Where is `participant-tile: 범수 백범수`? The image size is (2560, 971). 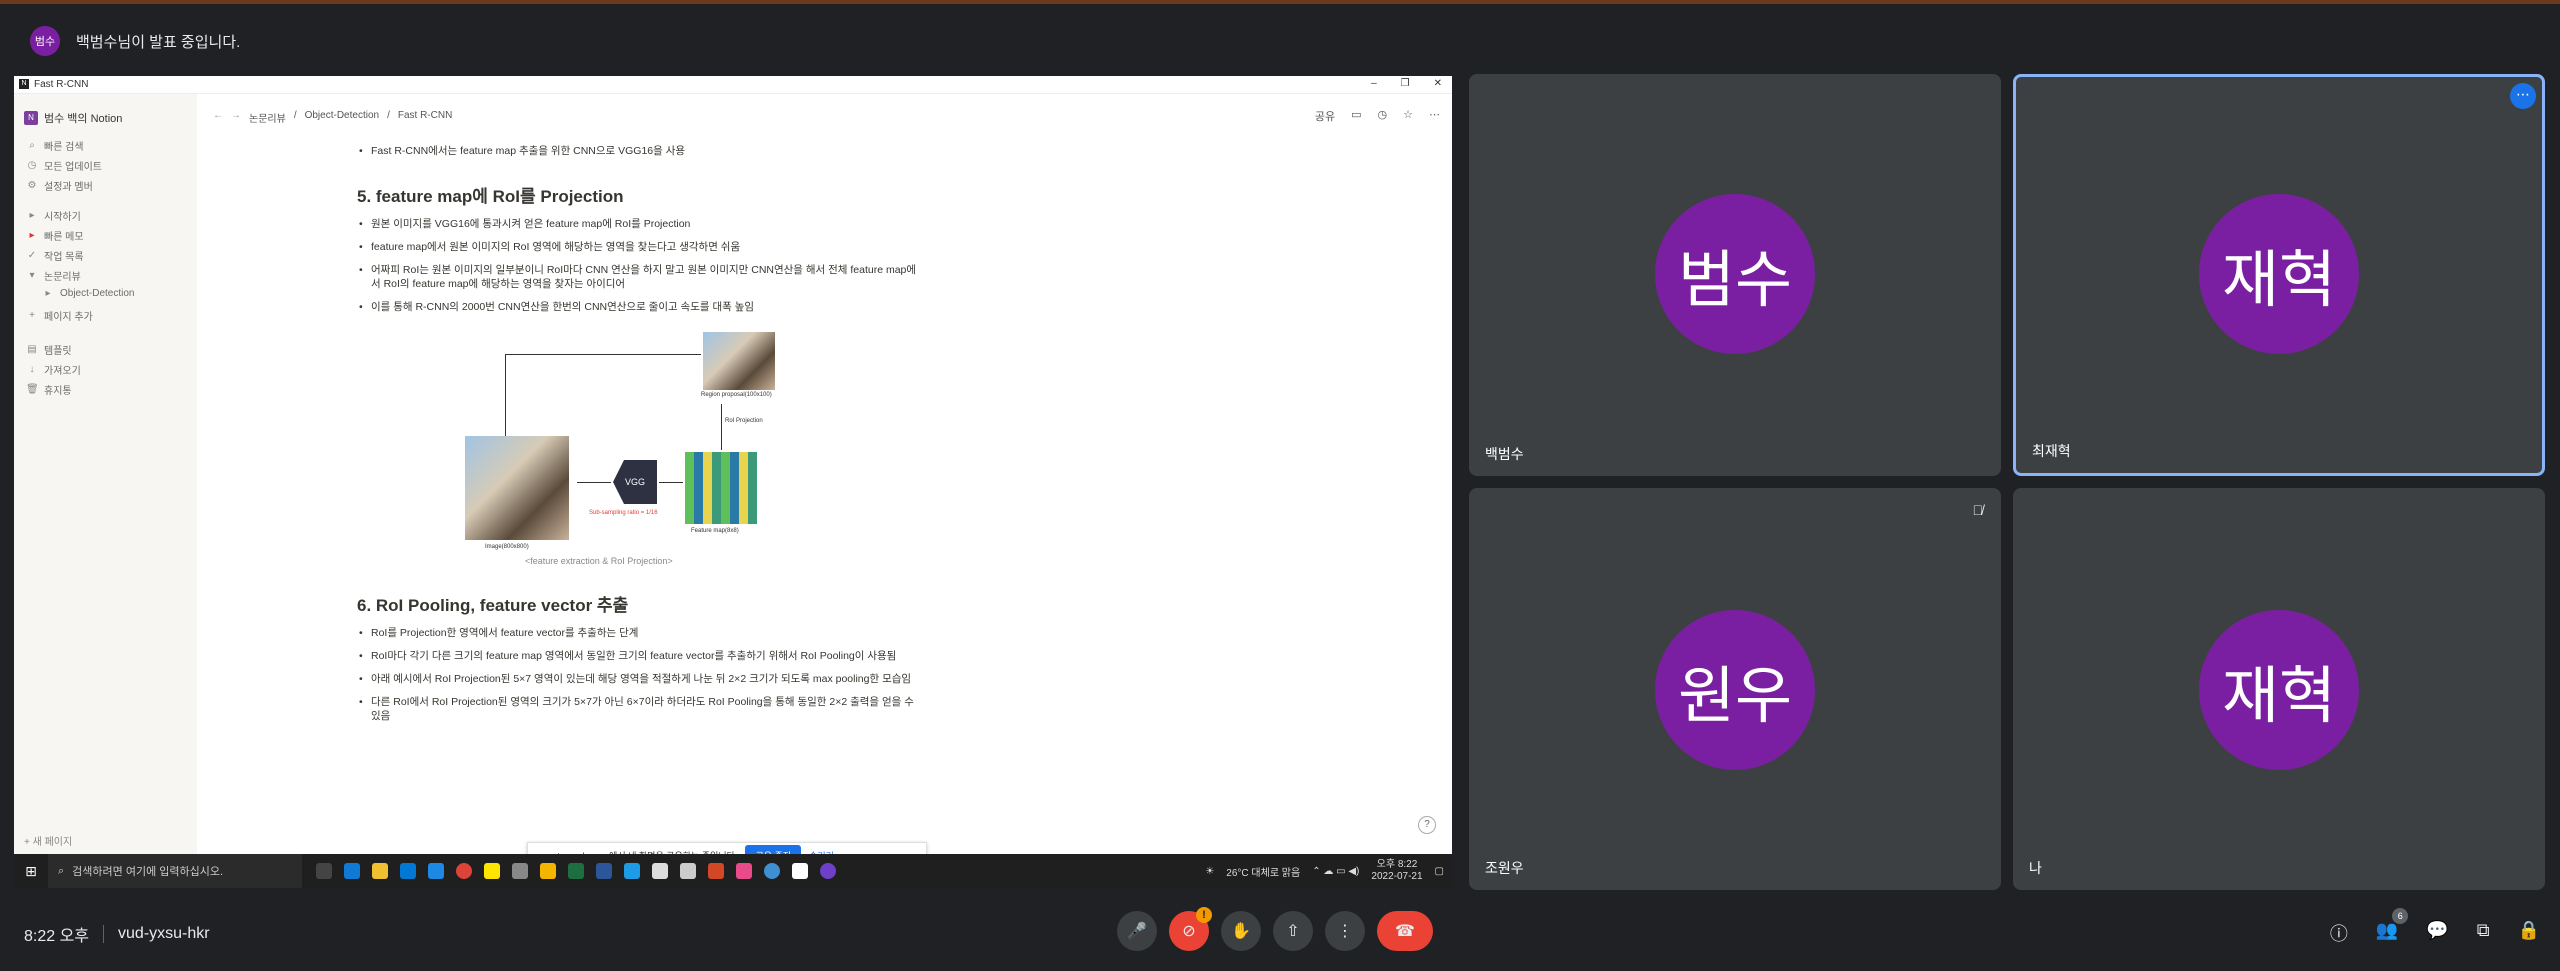 participant-tile: 범수 백범수 is located at coordinates (1735, 275).